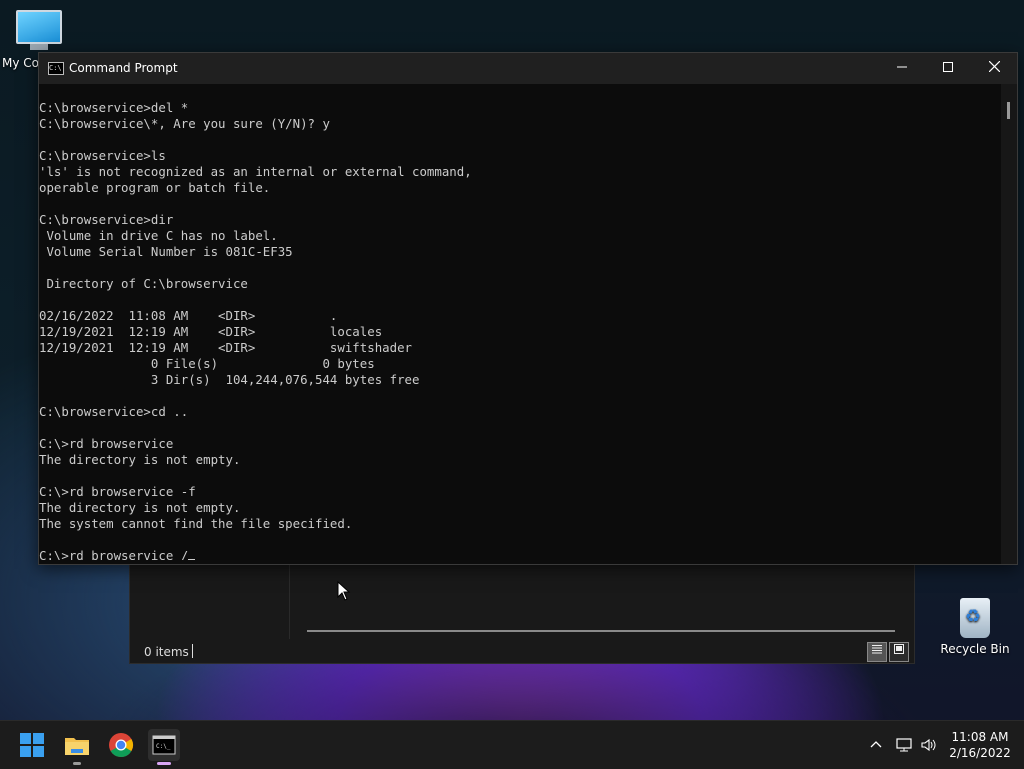 The height and width of the screenshot is (769, 1024). What do you see at coordinates (192, 651) in the screenshot?
I see `status-separator` at bounding box center [192, 651].